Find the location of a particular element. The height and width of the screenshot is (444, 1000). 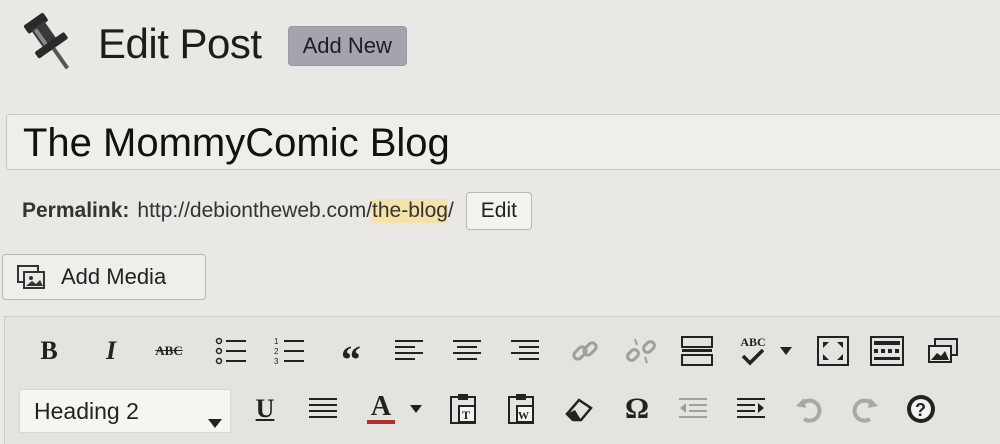

clear-formatting-icon is located at coordinates (579, 409).